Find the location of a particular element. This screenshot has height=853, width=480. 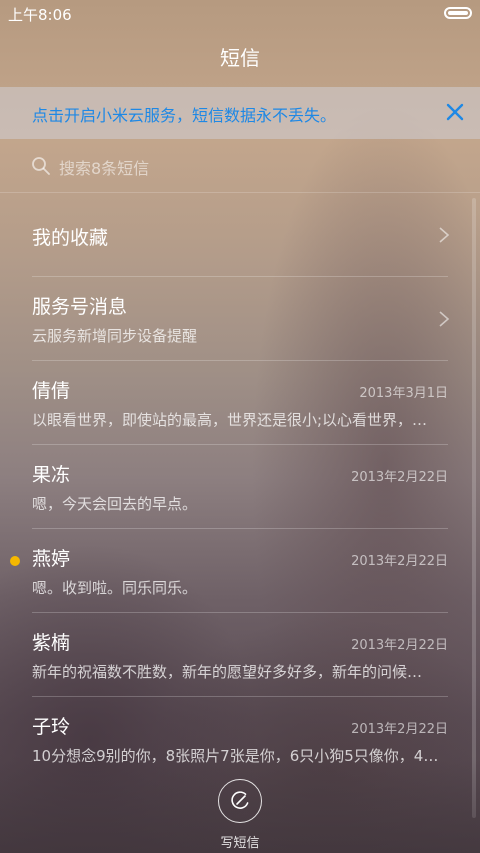

search-input: 搜索8条短信 is located at coordinates (104, 167).